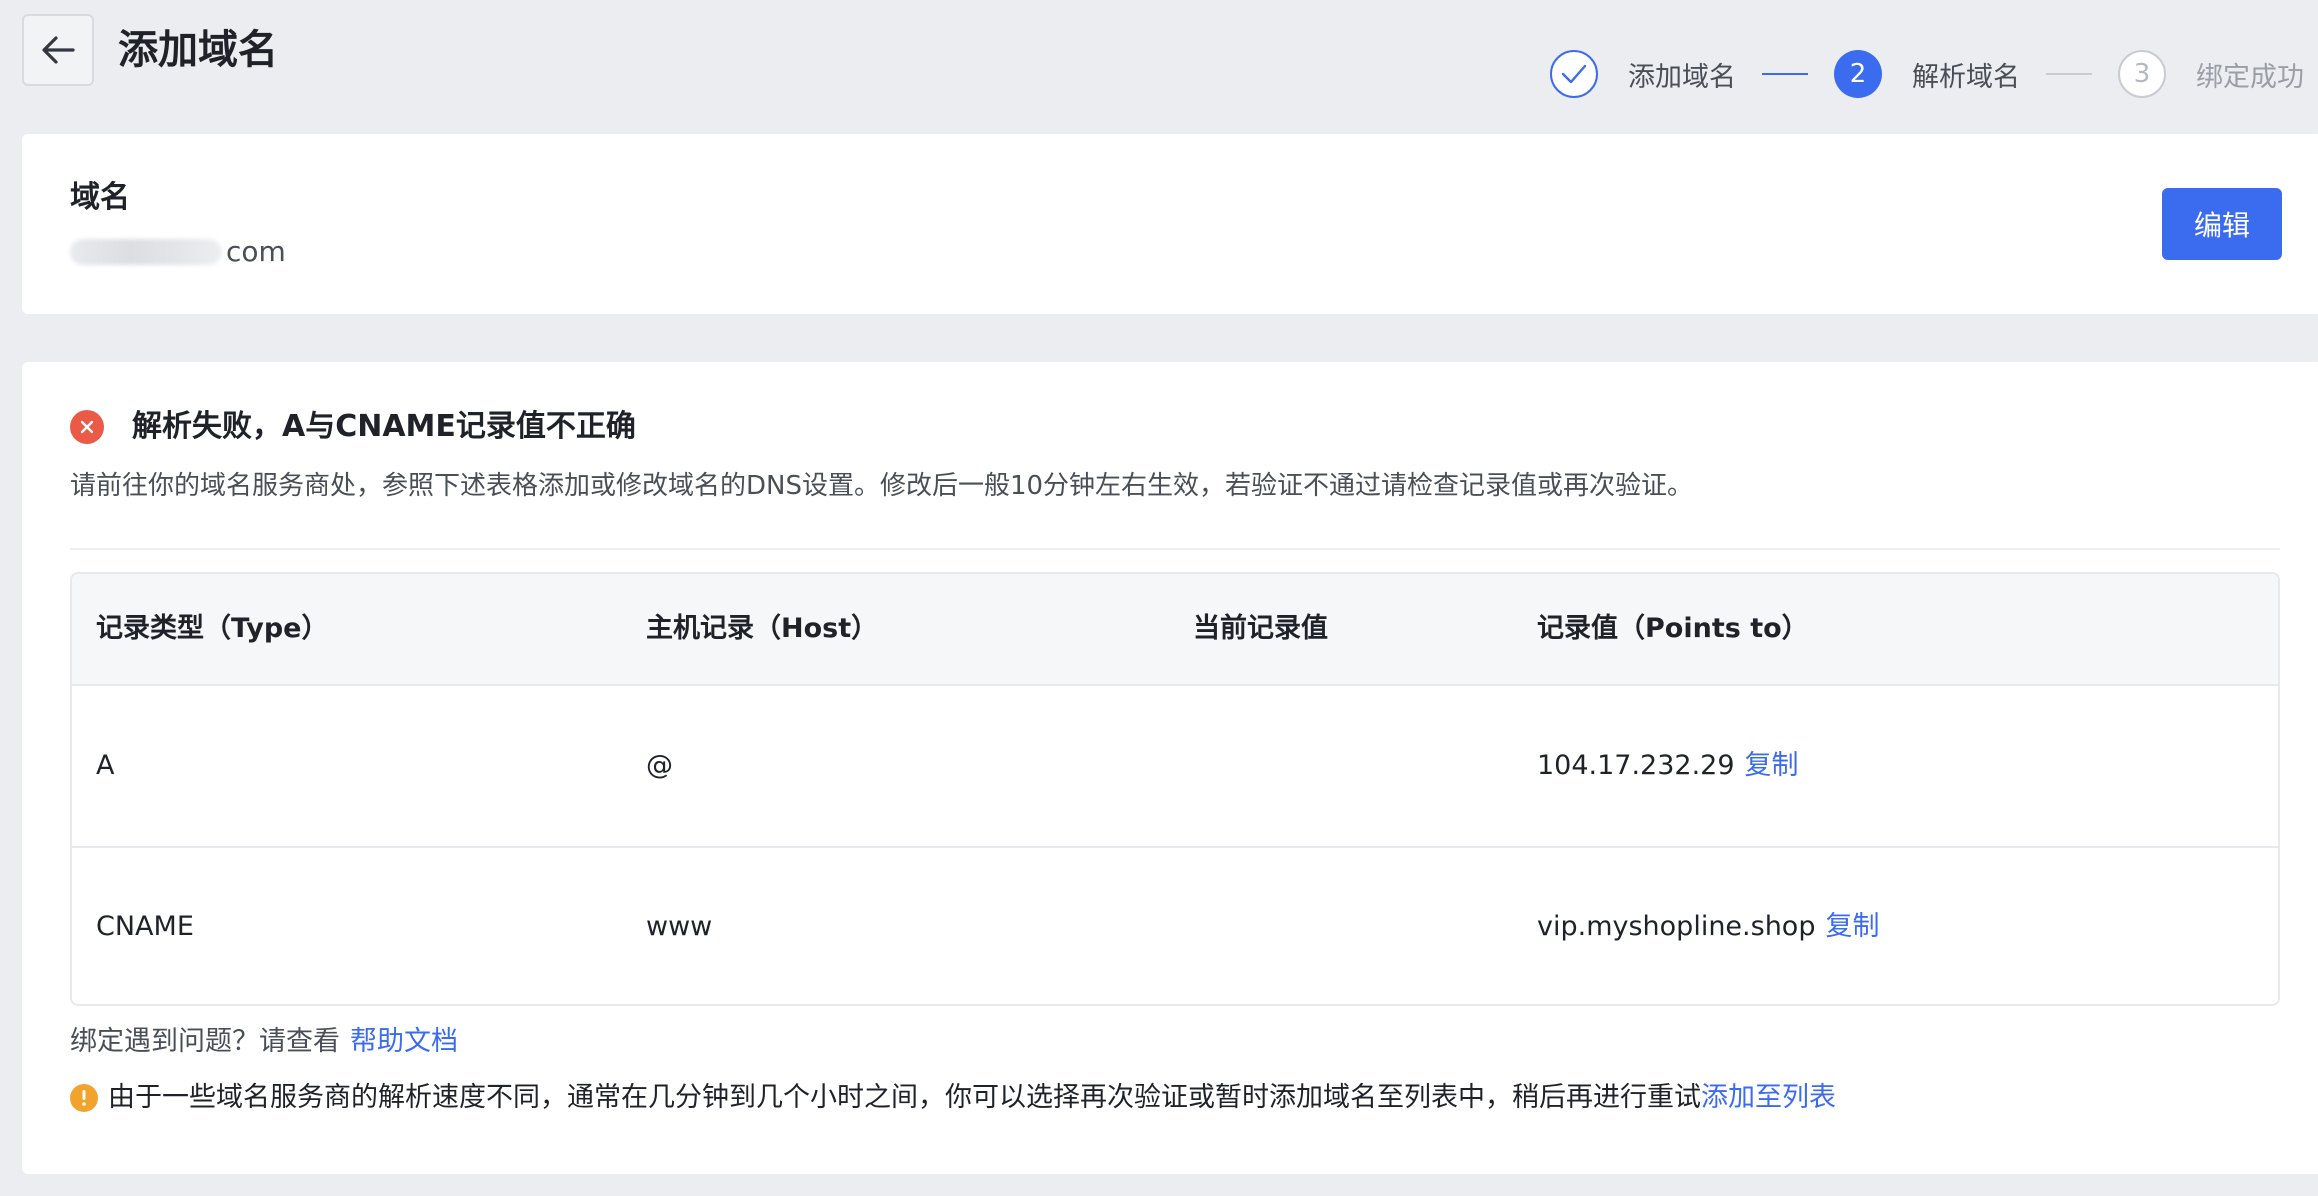 This screenshot has width=2318, height=1196. I want to click on help-text: 绑定遇到问题？请查看, so click(205, 1041).